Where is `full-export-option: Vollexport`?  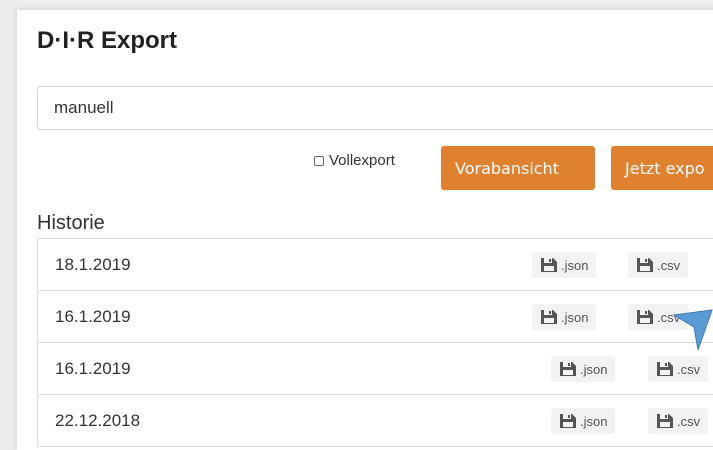
full-export-option: Vollexport is located at coordinates (354, 160).